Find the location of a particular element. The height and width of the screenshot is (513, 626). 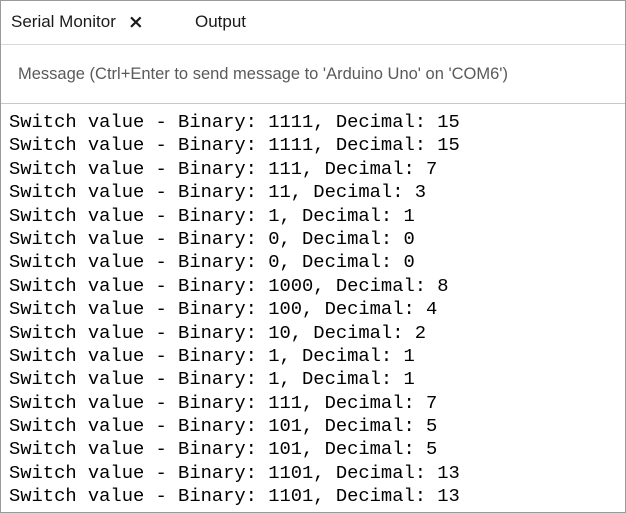

output-line: Switch value - Binary: 1000, Decimal: 8 is located at coordinates (229, 285).